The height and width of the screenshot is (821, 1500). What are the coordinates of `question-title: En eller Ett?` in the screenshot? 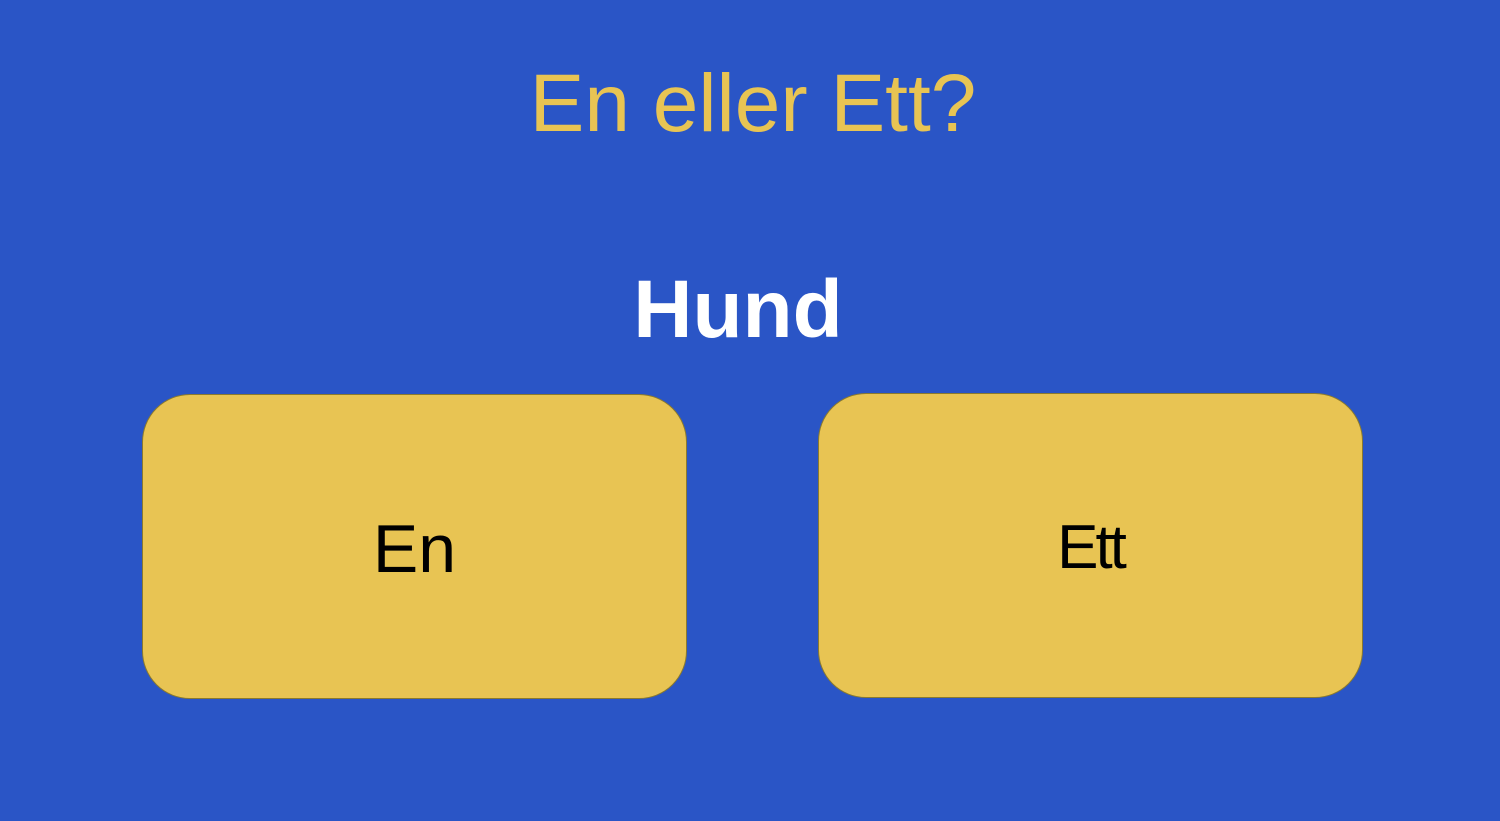 It's located at (753, 103).